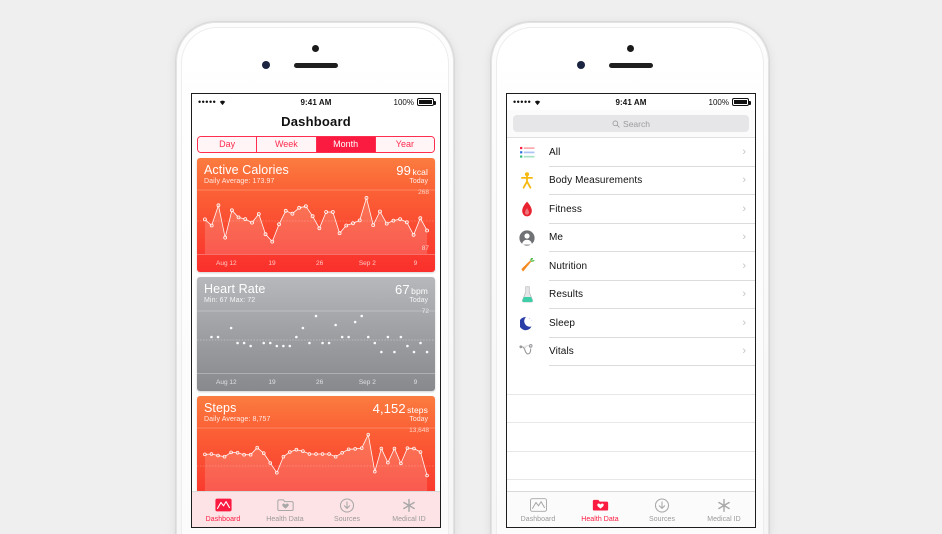 The image size is (942, 534). What do you see at coordinates (631, 266) in the screenshot?
I see `list-item-nutrition: Nutrition ›` at bounding box center [631, 266].